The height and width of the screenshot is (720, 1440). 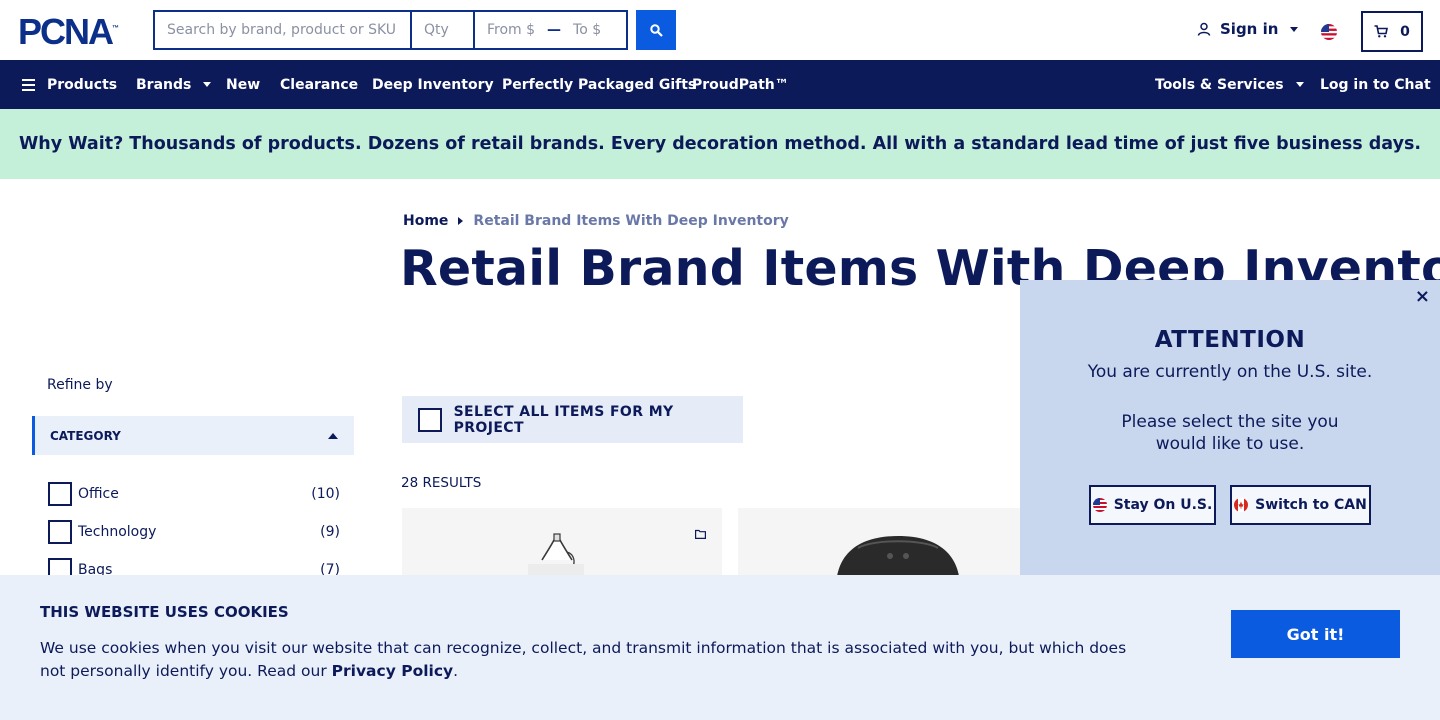 What do you see at coordinates (28, 84) in the screenshot?
I see `menu-icon` at bounding box center [28, 84].